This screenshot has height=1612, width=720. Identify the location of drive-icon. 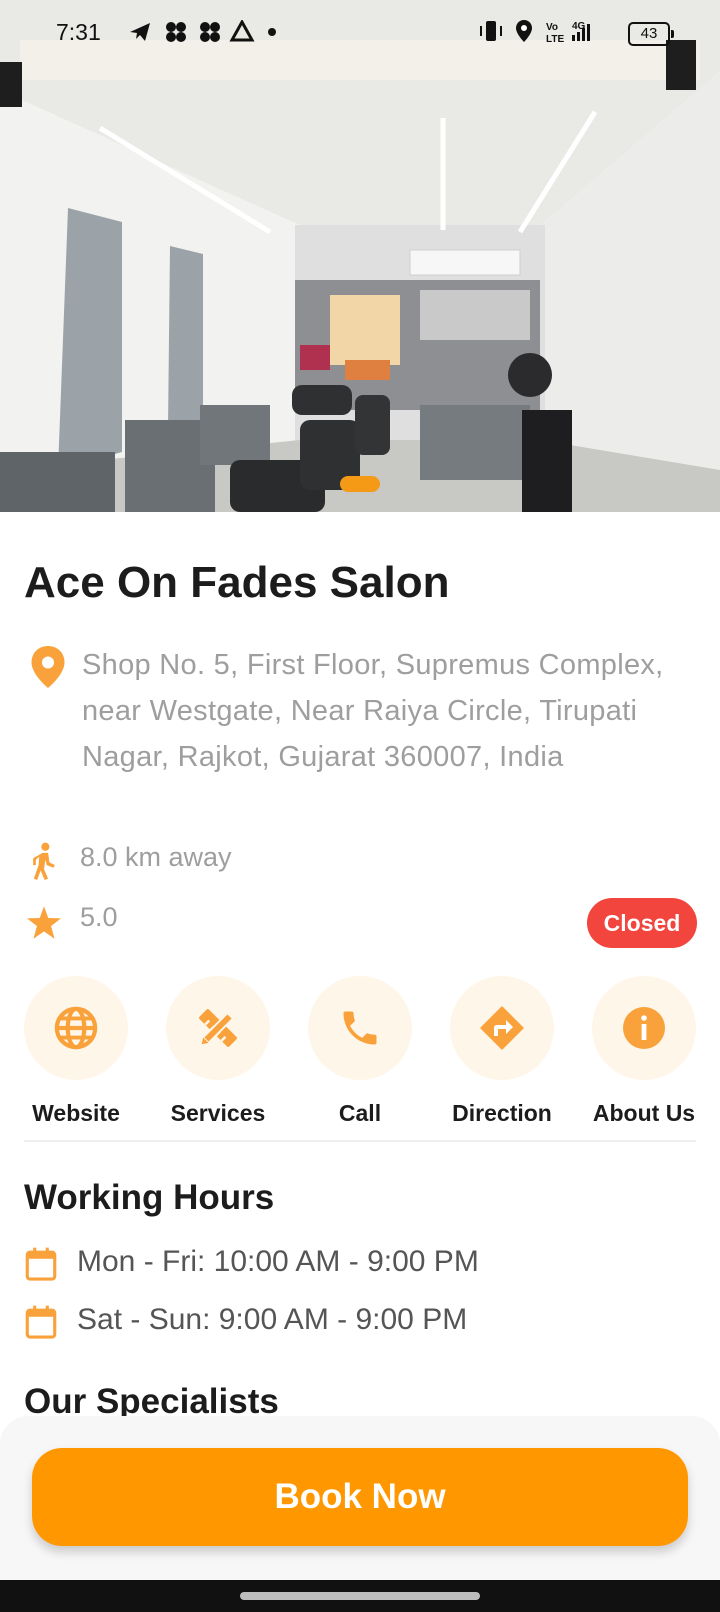
(242, 31).